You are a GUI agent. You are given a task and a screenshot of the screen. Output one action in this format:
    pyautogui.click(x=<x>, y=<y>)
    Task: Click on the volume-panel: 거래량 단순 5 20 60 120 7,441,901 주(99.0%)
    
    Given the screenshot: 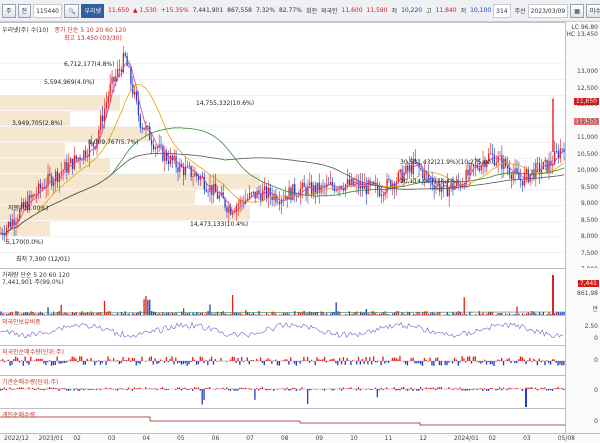 What is the action you would take?
    pyautogui.click(x=282, y=292)
    